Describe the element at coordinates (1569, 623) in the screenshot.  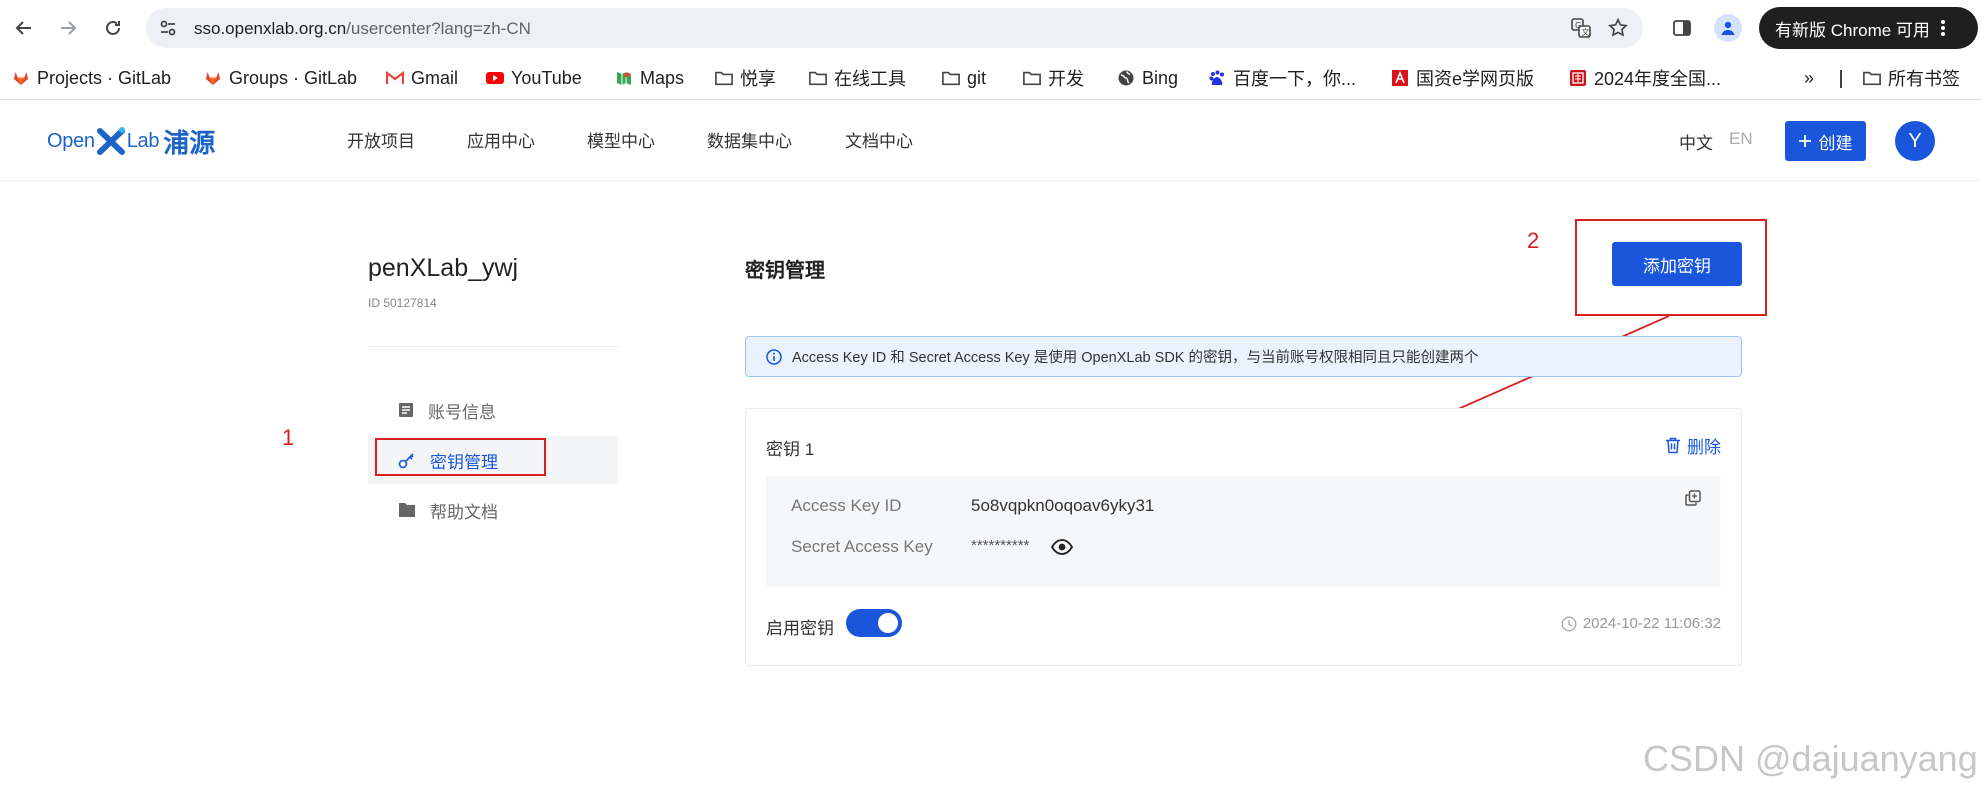
I see `clock-icon` at that location.